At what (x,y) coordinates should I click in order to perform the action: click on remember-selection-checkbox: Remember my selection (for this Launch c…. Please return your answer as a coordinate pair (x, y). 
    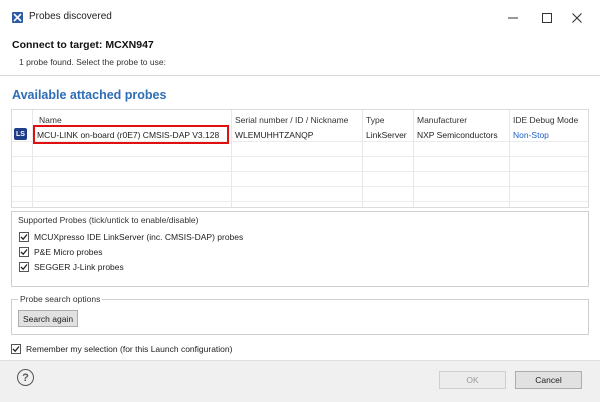
    Looking at the image, I should click on (121, 349).